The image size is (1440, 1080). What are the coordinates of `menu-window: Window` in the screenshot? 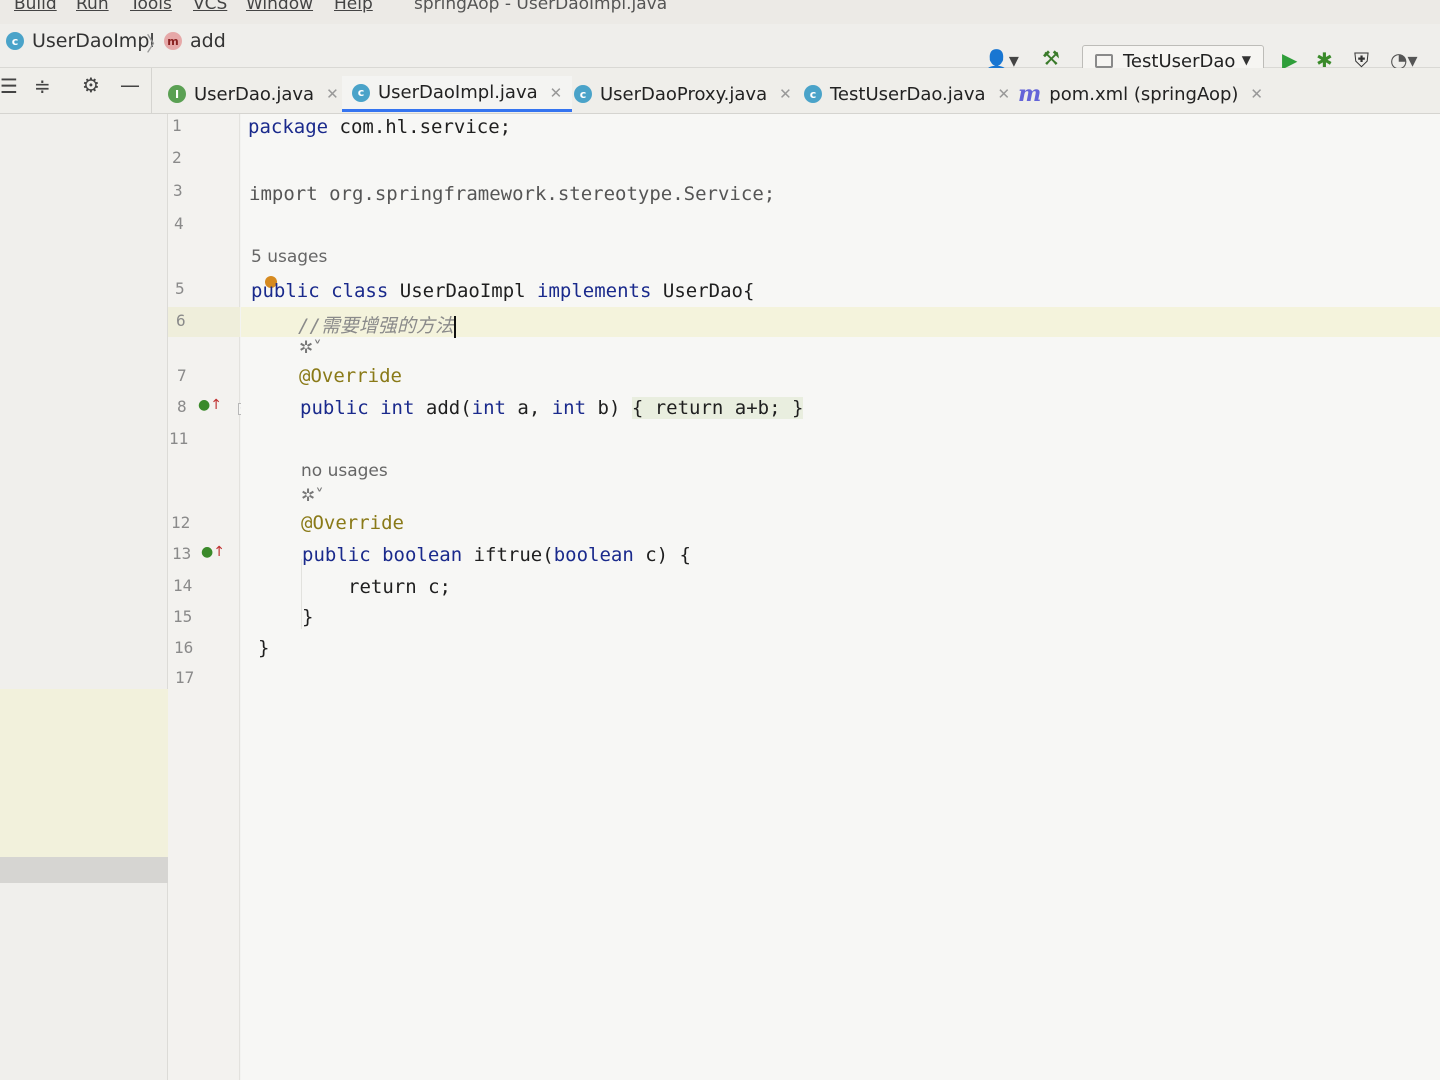 It's located at (279, 7).